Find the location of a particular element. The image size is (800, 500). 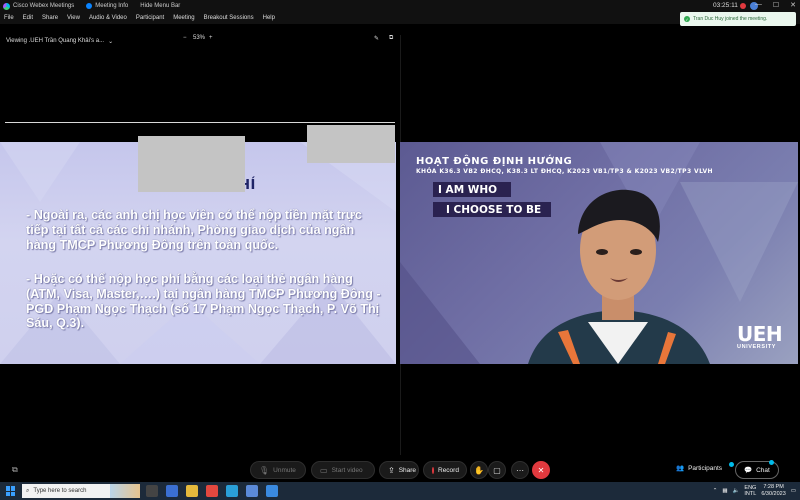

ueh-logo-subtext: UNIVERSITY is located at coordinates (757, 347).